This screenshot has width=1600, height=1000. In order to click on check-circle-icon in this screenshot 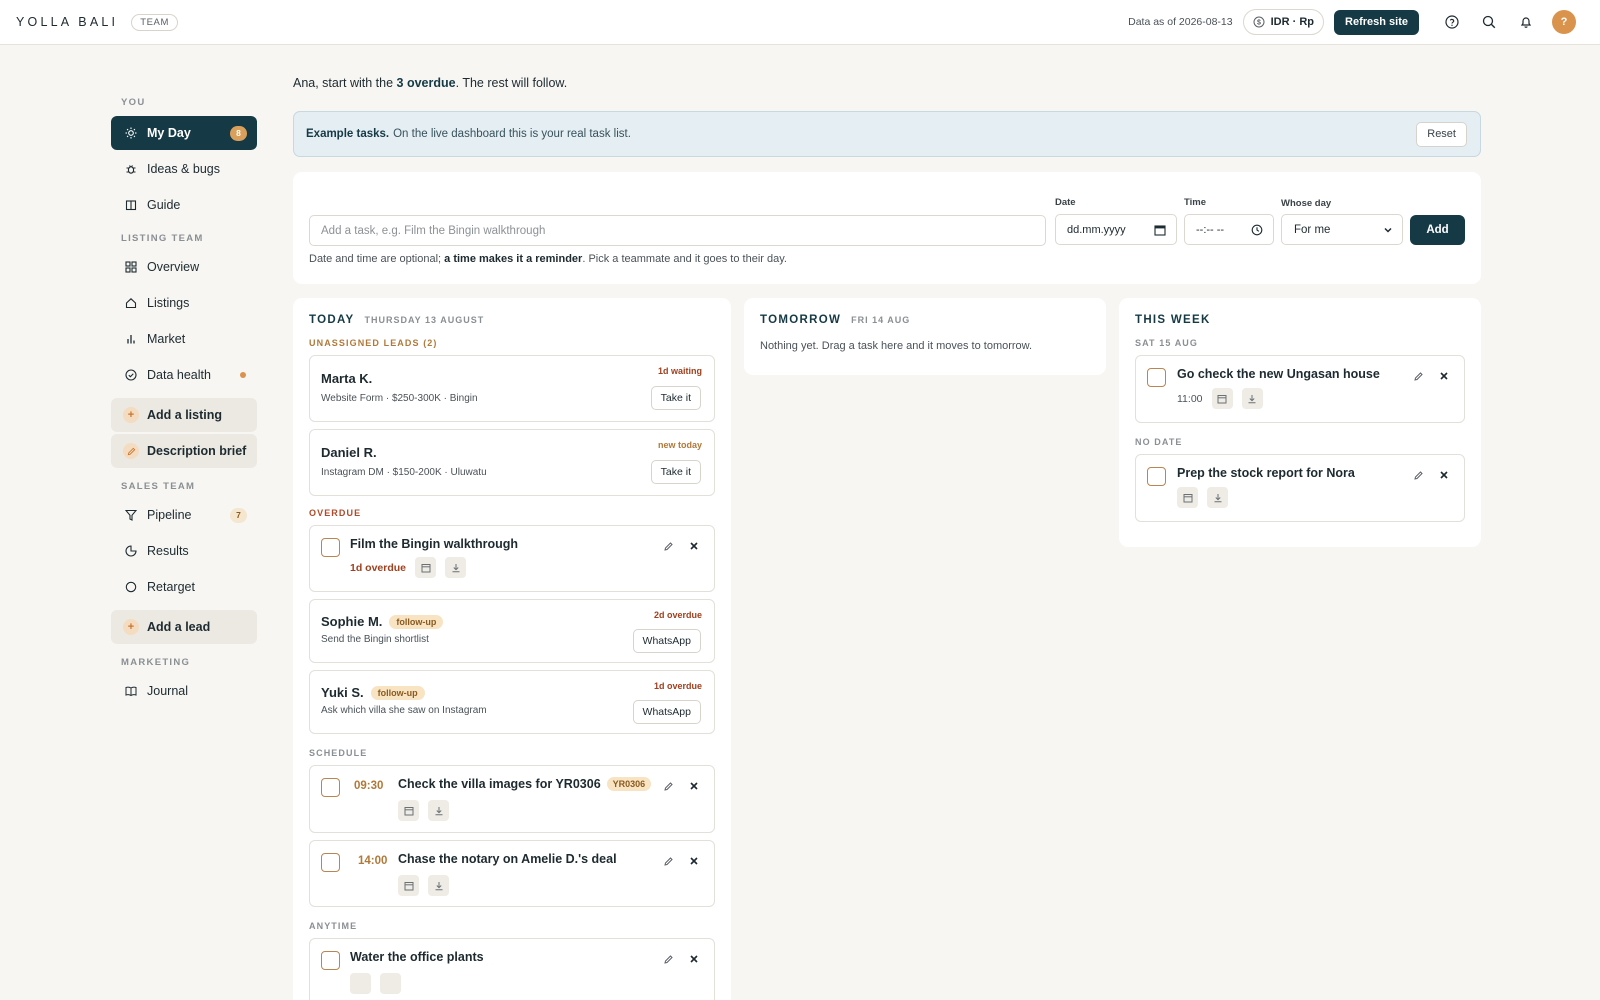, I will do `click(131, 375)`.